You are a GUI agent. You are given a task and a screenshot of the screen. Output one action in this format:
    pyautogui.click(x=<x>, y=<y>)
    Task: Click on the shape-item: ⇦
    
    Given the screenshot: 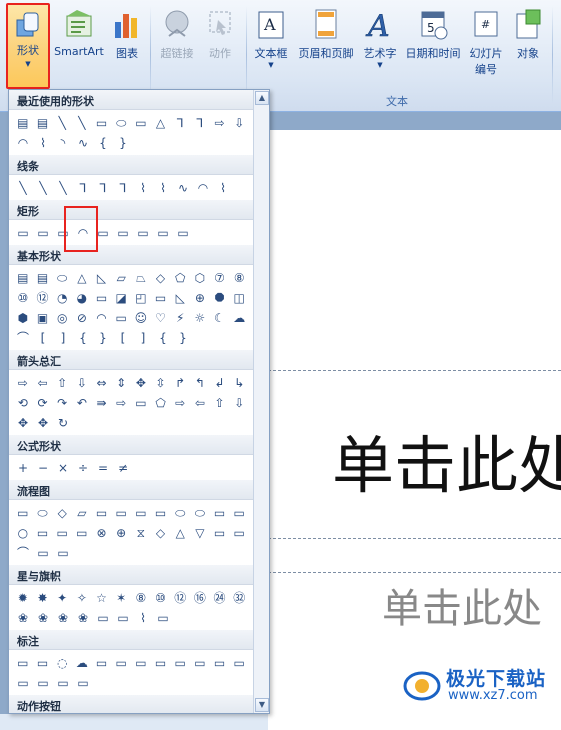 What is the action you would take?
    pyautogui.click(x=200, y=403)
    